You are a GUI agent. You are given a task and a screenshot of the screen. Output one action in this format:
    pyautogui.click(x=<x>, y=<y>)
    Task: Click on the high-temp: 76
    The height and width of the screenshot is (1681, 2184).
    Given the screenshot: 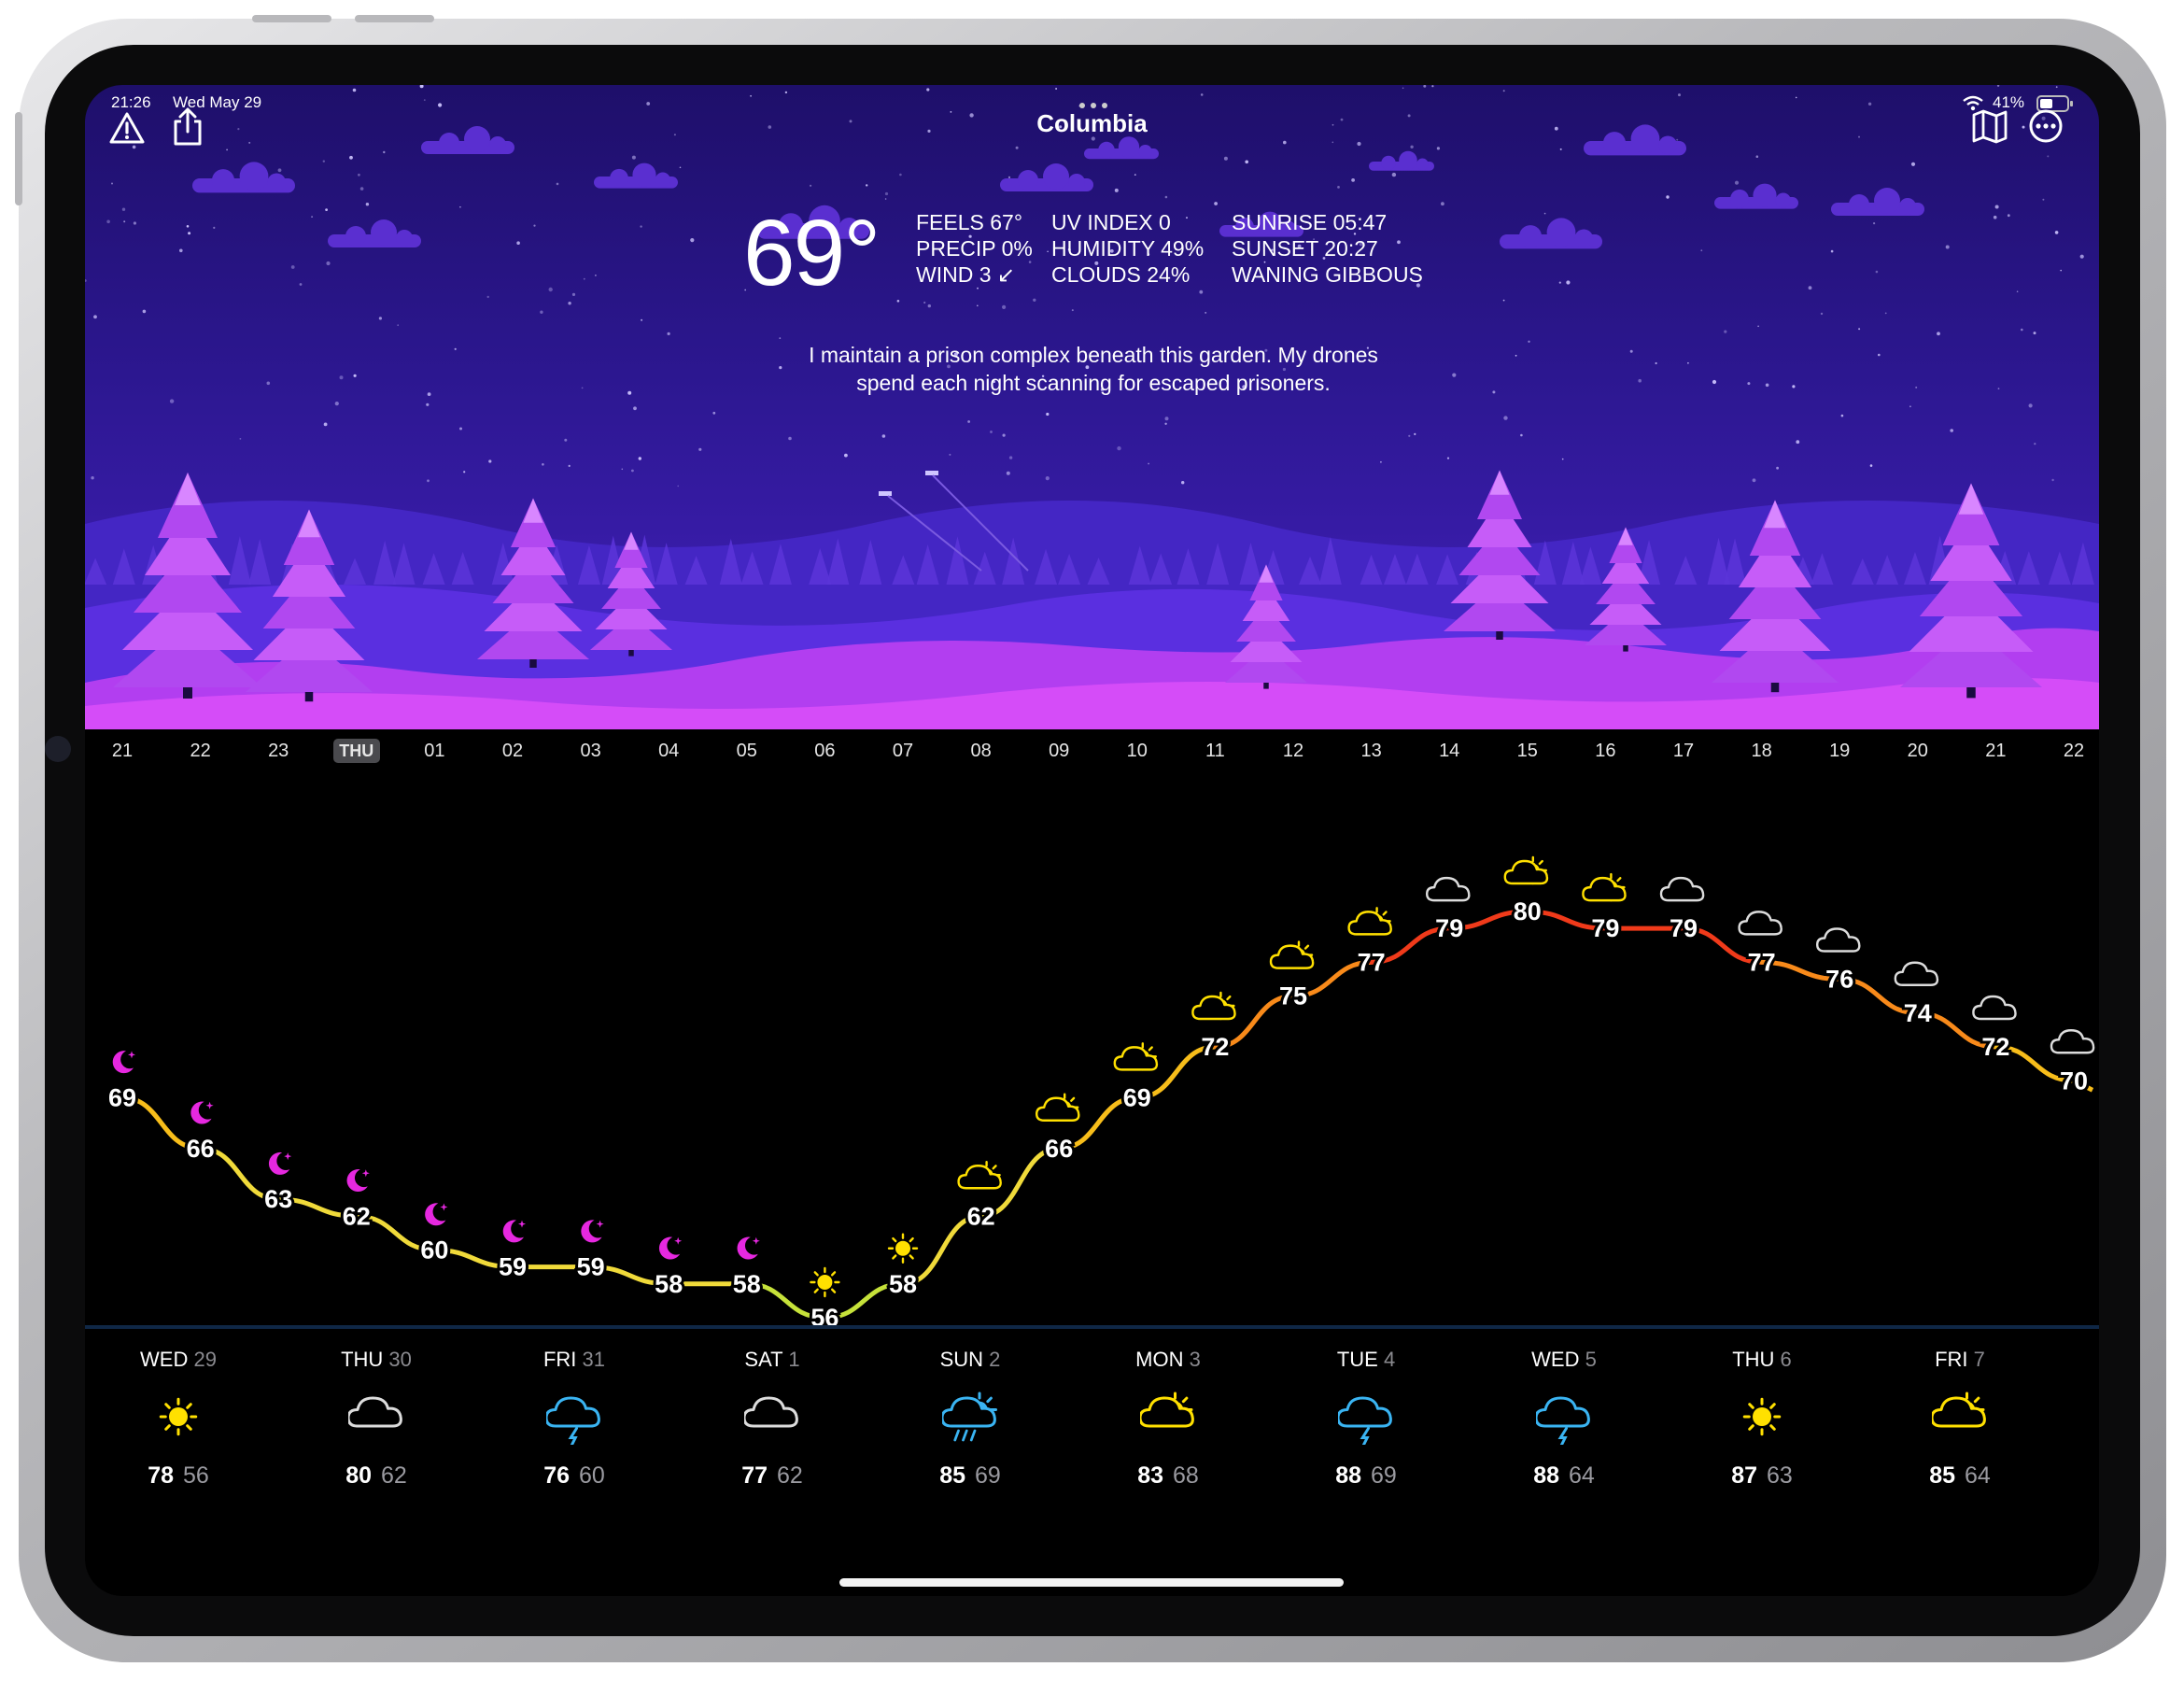 What is the action you would take?
    pyautogui.click(x=556, y=1475)
    